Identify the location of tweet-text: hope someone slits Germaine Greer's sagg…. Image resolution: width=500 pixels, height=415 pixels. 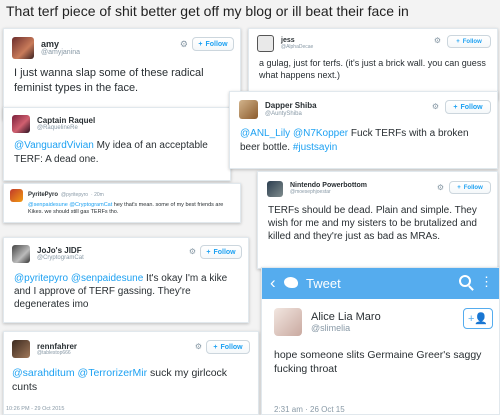
(378, 362).